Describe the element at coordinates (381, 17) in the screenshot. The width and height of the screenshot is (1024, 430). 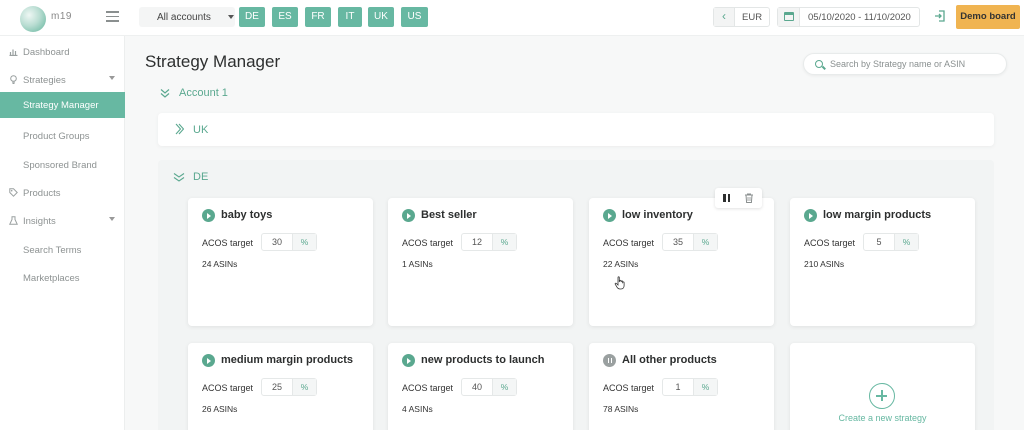
I see `marketplace-button-uk: UK` at that location.